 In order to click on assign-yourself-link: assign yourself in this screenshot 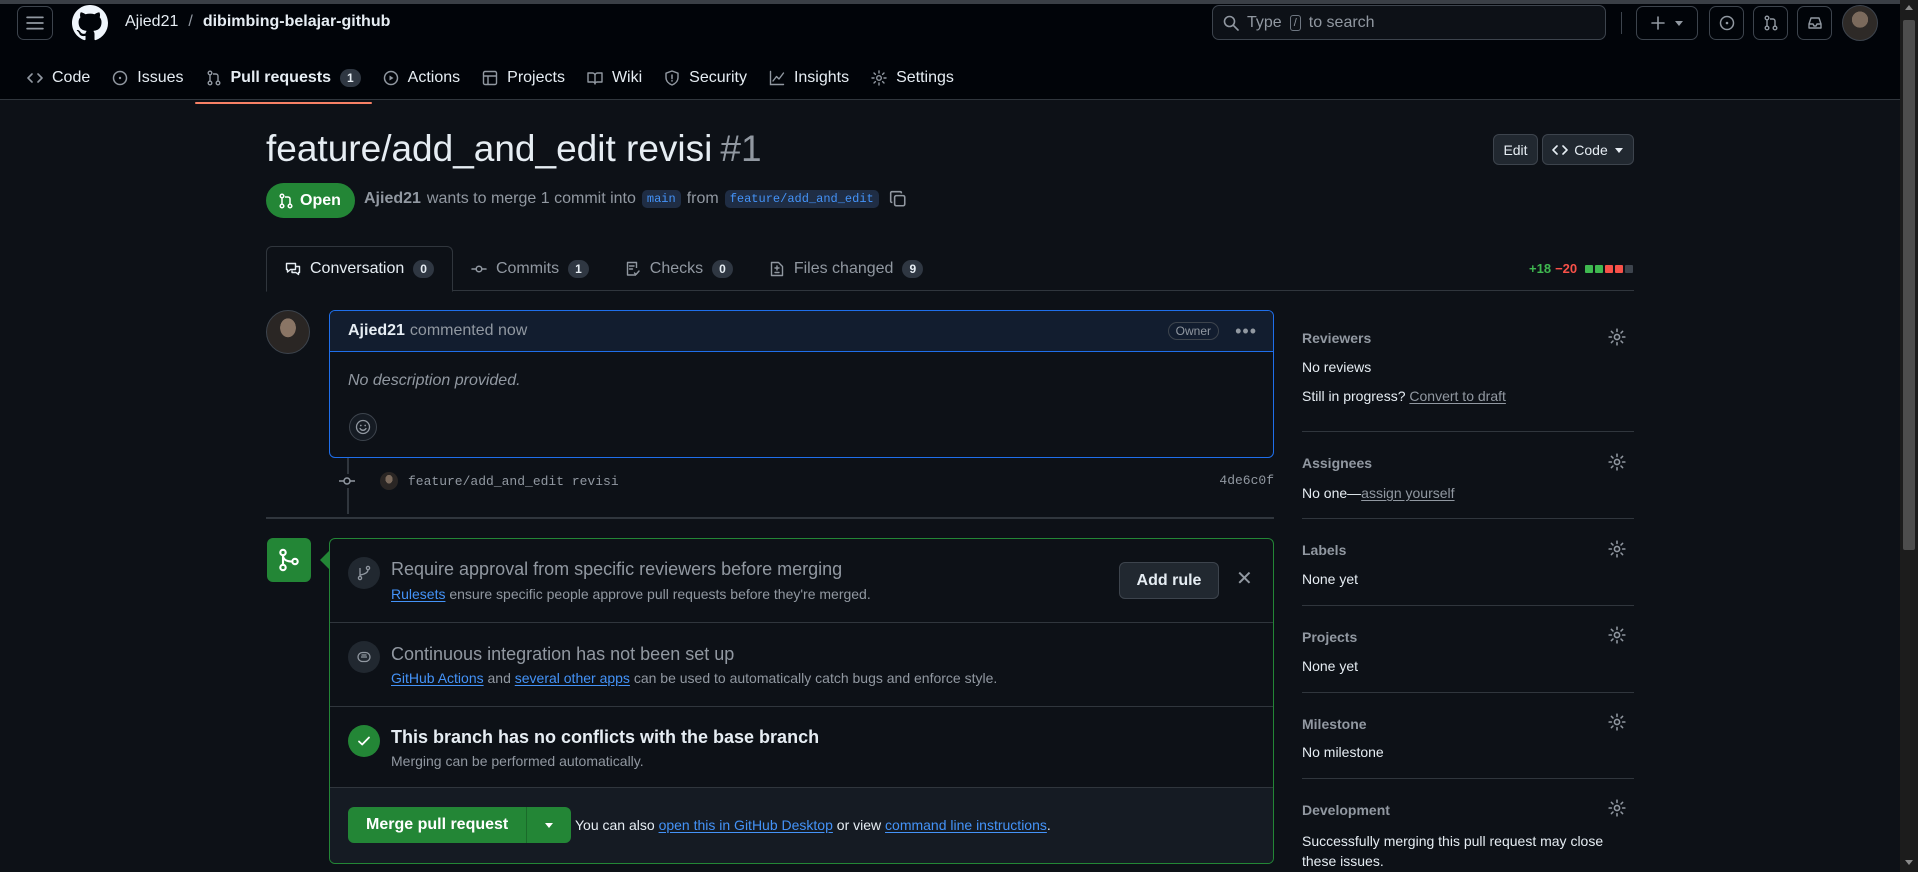, I will do `click(1407, 493)`.